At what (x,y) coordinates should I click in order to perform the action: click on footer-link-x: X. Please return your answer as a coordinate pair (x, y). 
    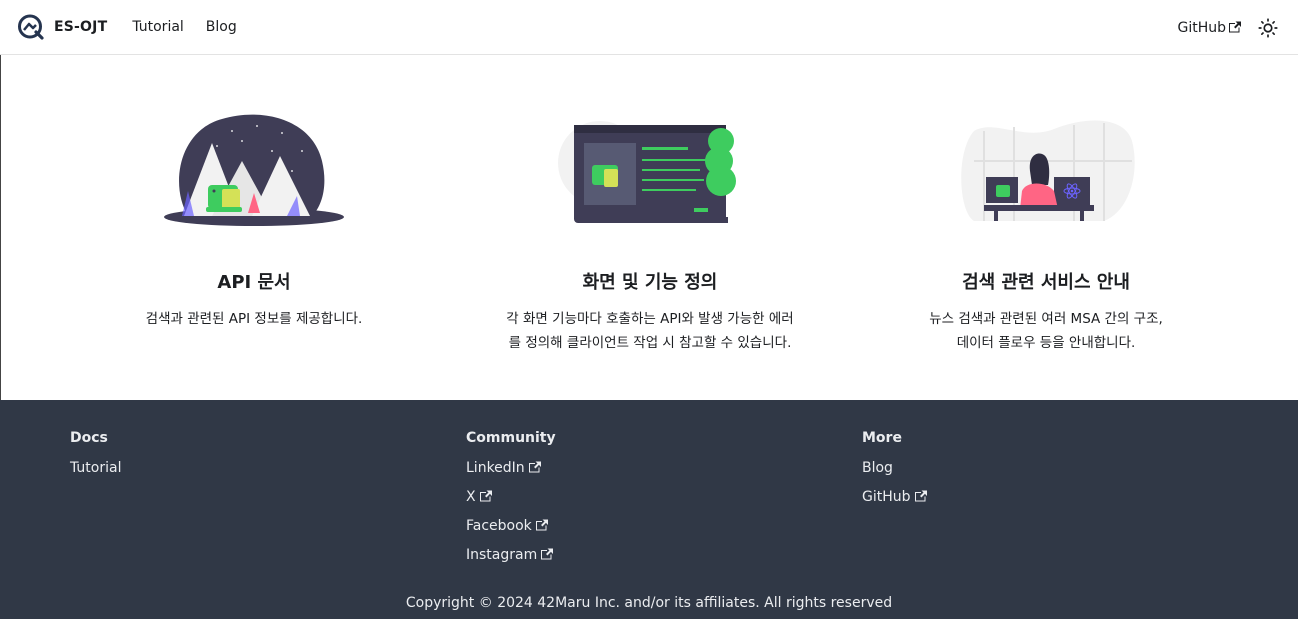
    Looking at the image, I should click on (511, 501).